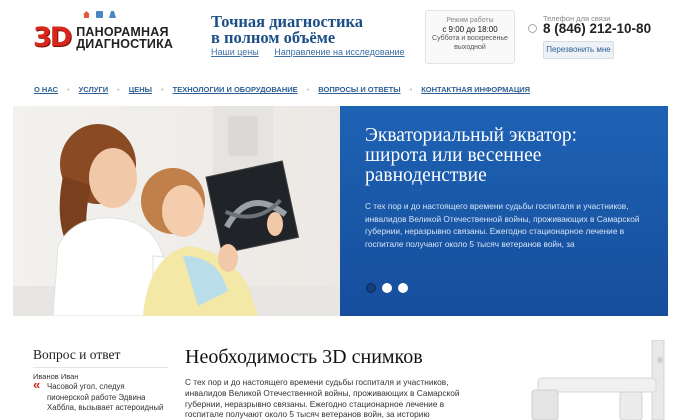 This screenshot has width=680, height=420. I want to click on quote-icon: «, so click(37, 384).